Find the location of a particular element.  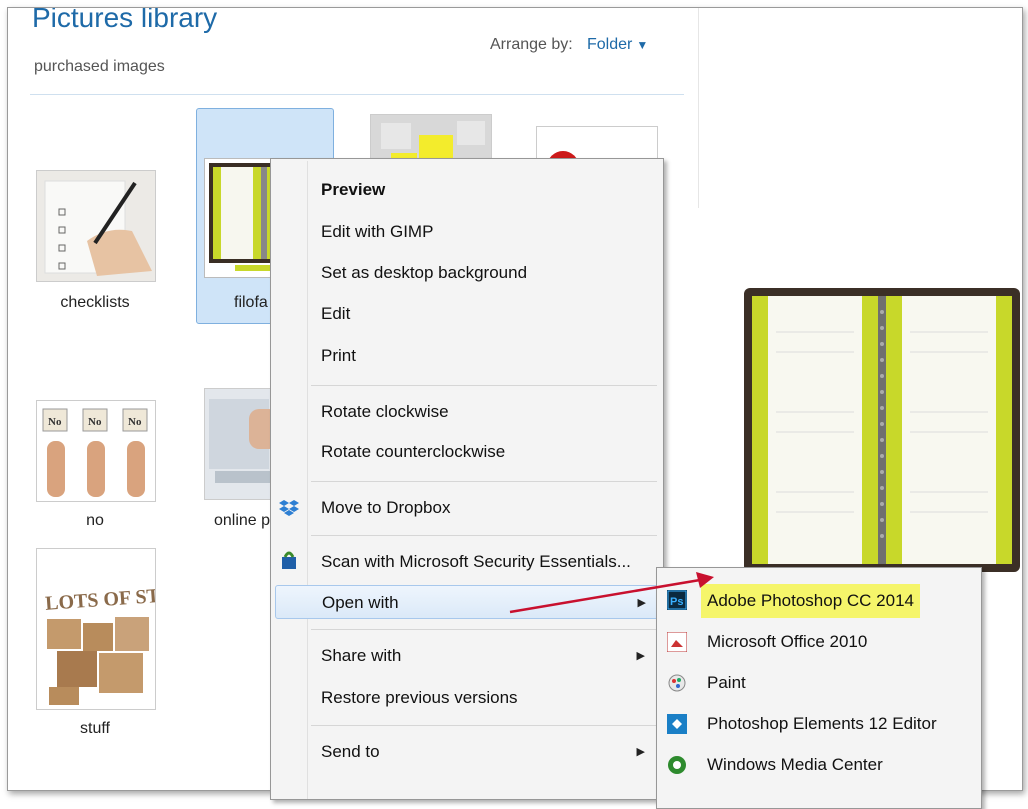

annotation-arrow is located at coordinates (611, 593).